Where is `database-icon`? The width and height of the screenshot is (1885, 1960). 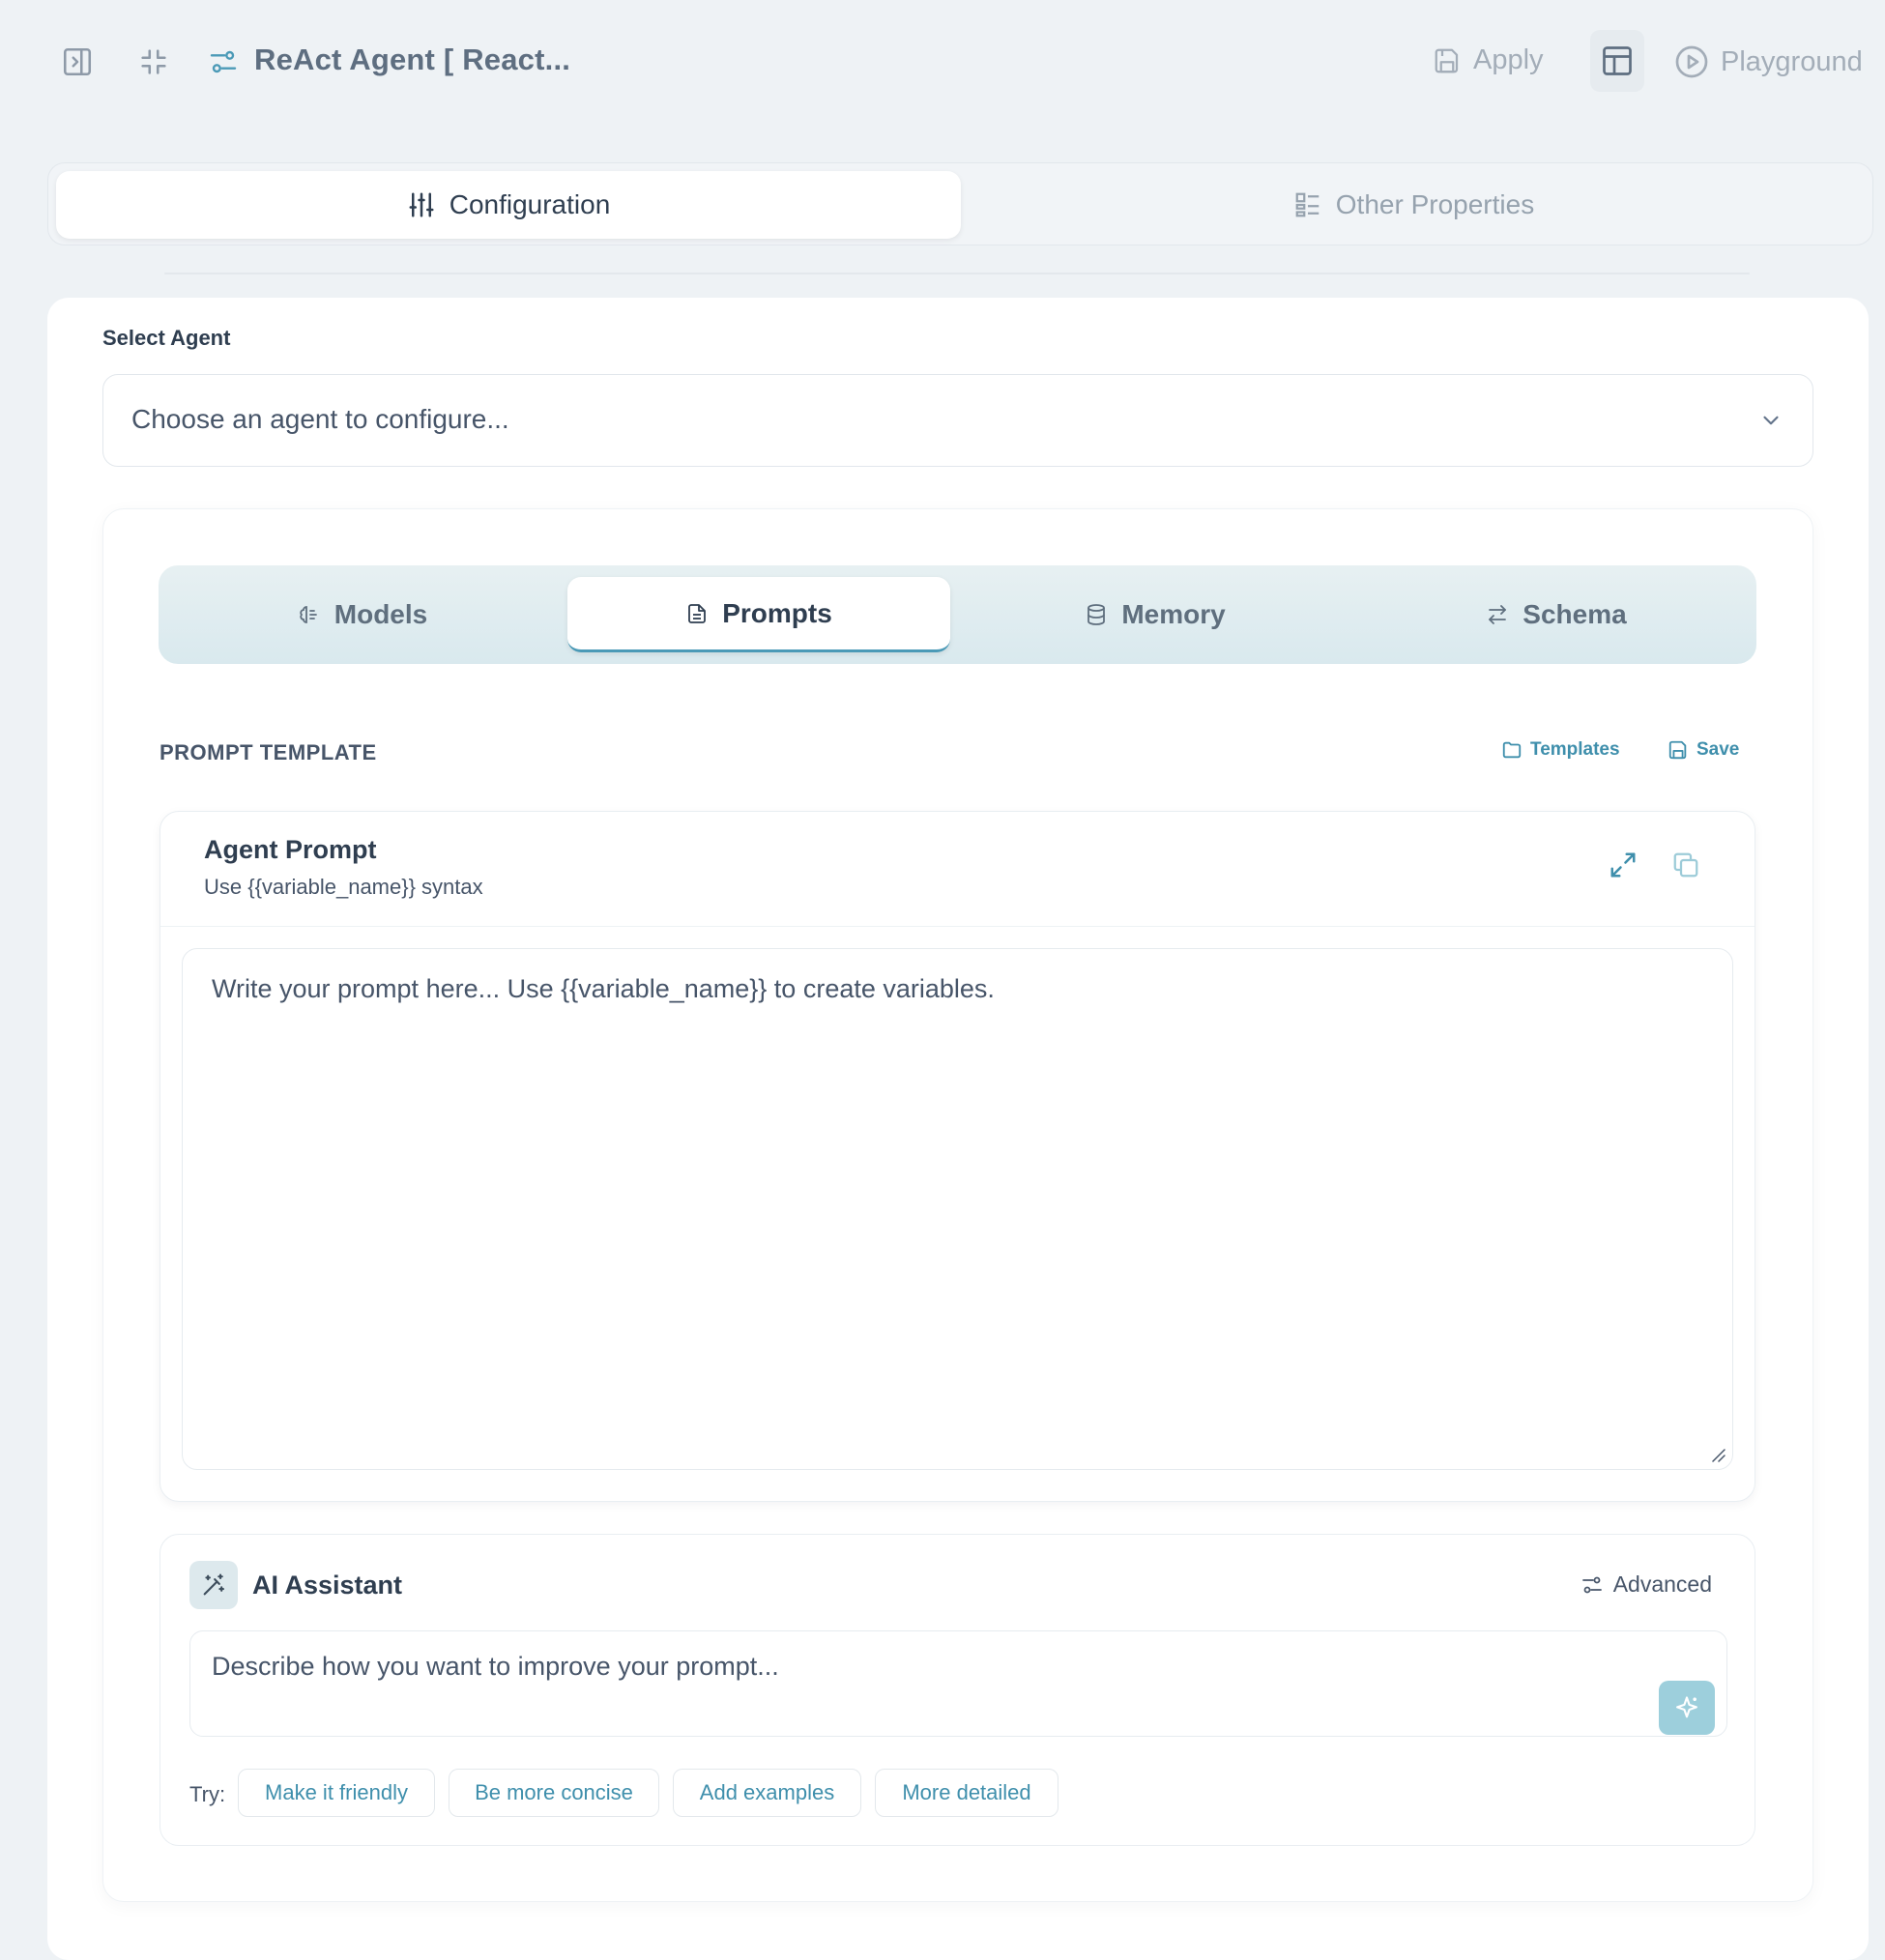 database-icon is located at coordinates (1097, 615).